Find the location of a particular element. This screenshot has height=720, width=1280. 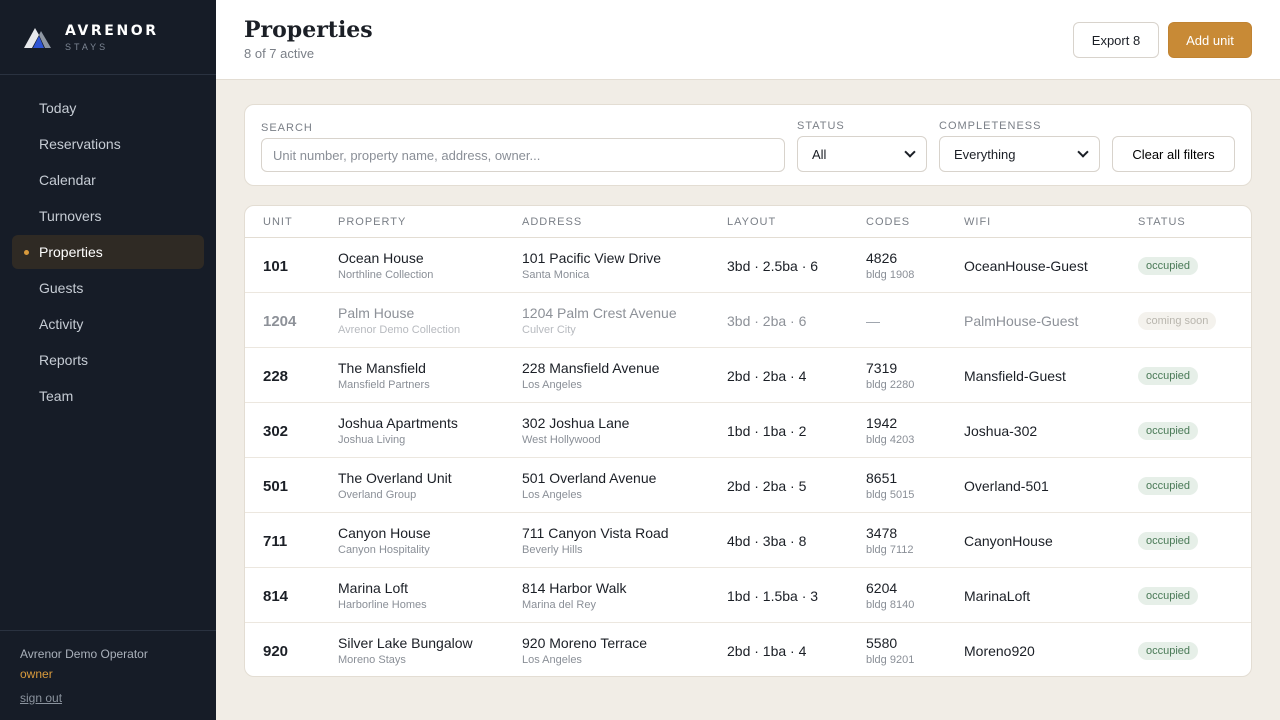

access-code: 3478 is located at coordinates (882, 533).